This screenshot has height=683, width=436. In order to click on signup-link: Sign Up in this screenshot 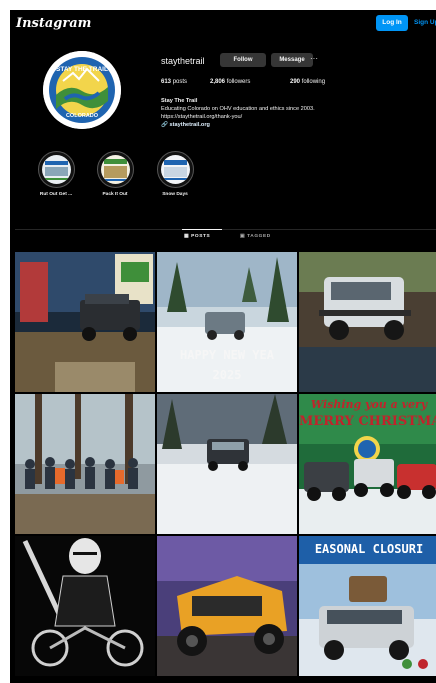, I will do `click(425, 23)`.